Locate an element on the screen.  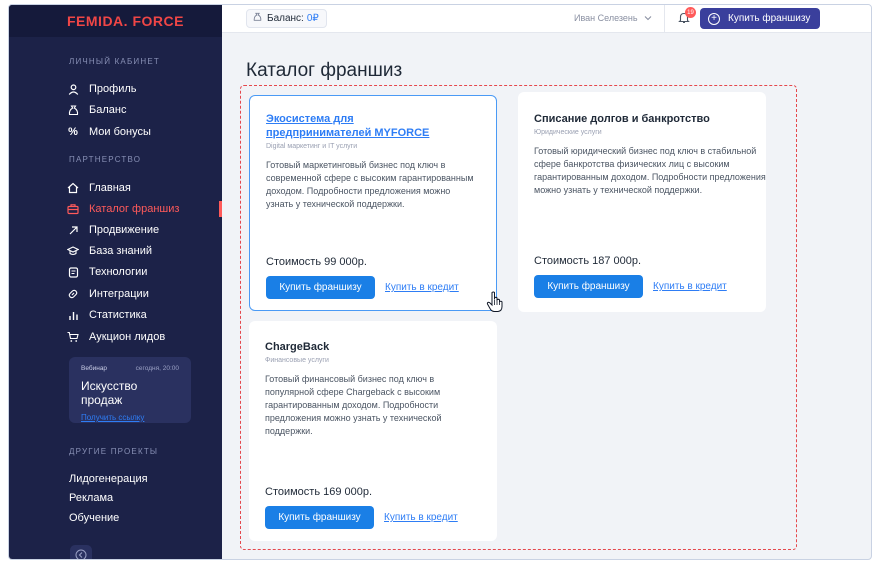
sidebar-item-label: Продвижение is located at coordinates (124, 230).